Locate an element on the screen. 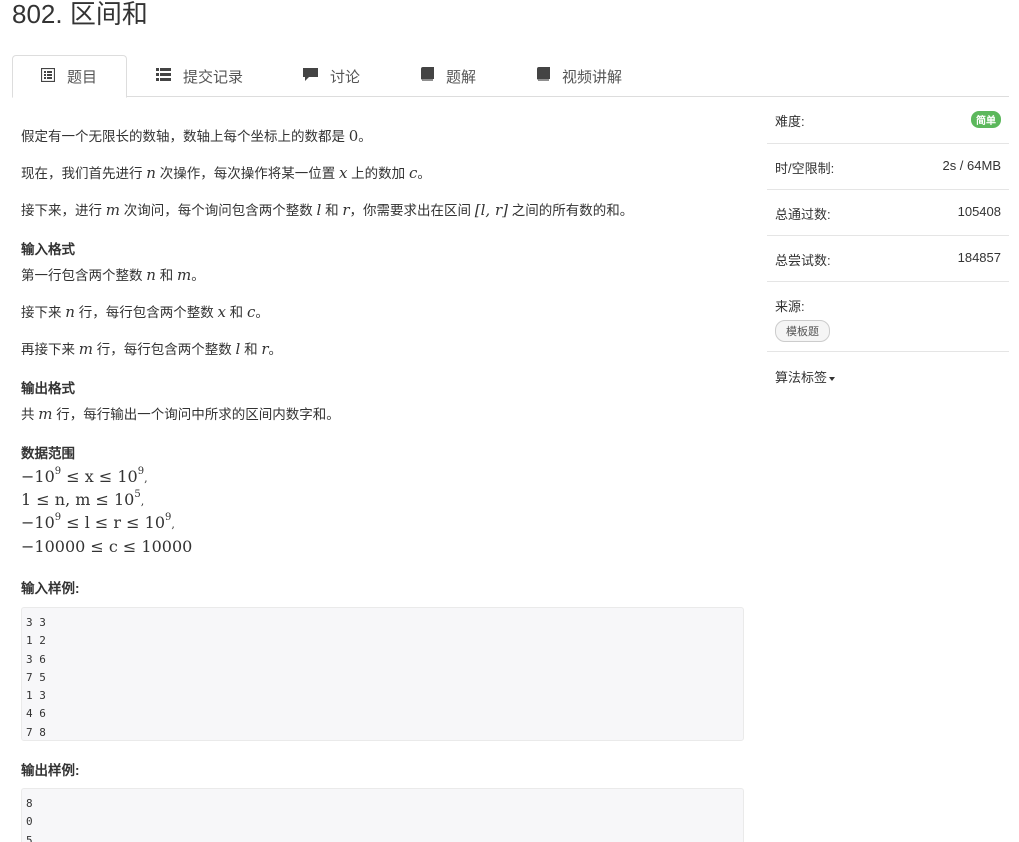 The image size is (1019, 842). difficulty-row: 难度: 简单 is located at coordinates (888, 120).